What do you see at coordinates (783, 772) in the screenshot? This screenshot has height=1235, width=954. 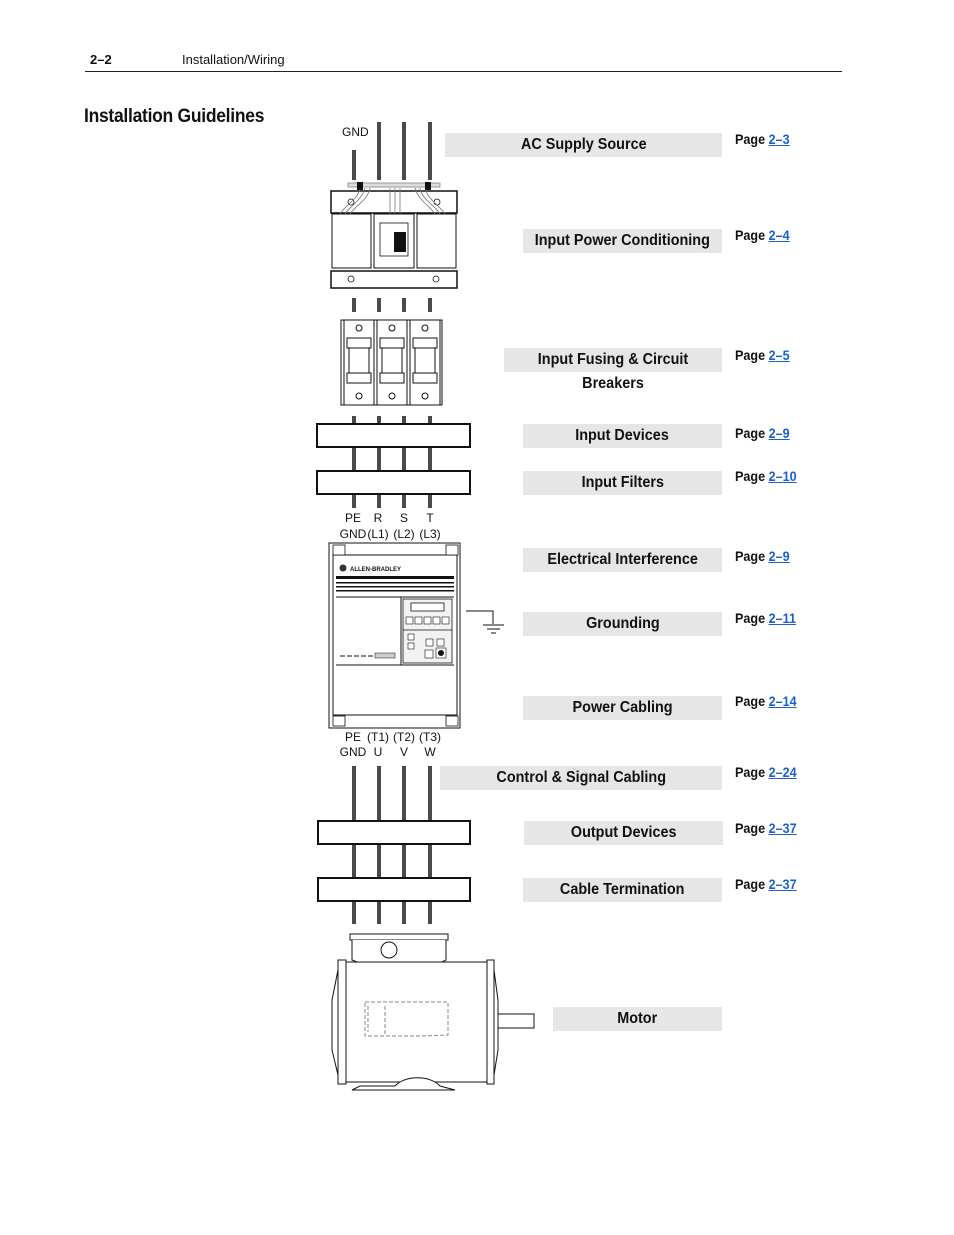 I see `page-link: 2–24` at bounding box center [783, 772].